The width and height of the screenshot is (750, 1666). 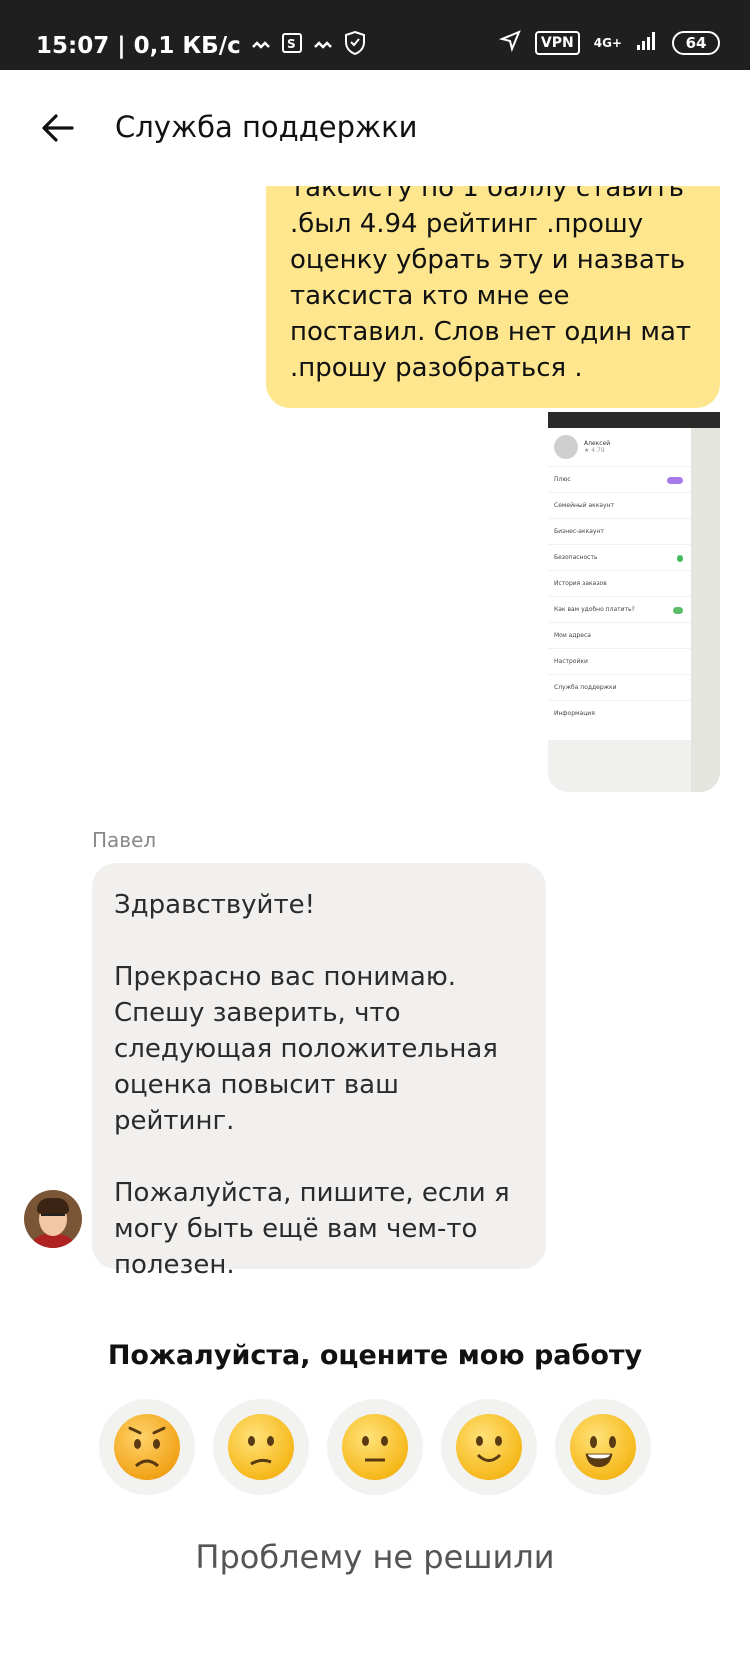 I want to click on screenshot-menu-item: Информация, so click(x=619, y=713).